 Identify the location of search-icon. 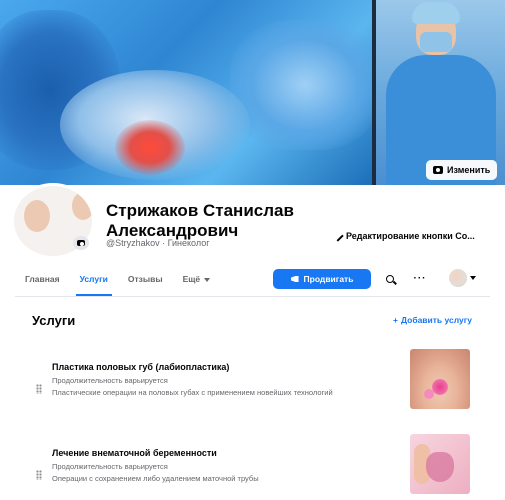
(390, 279).